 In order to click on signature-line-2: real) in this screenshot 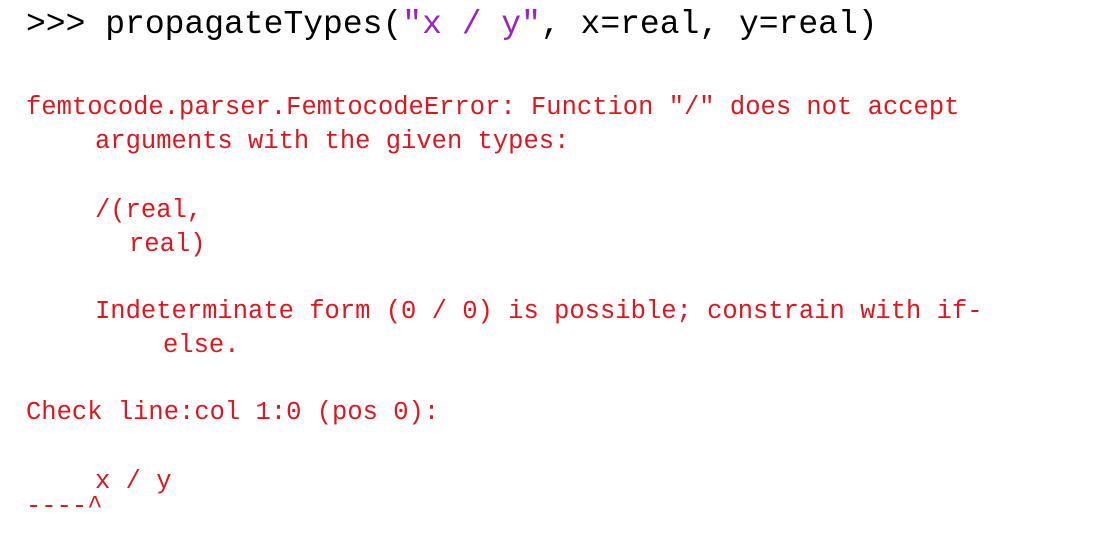, I will do `click(167, 244)`.